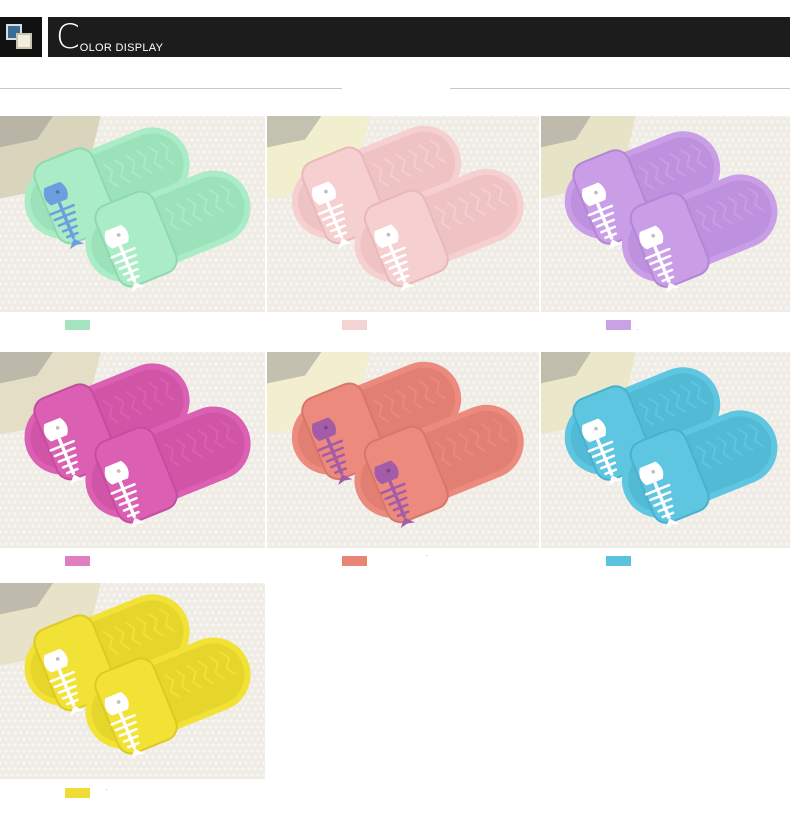  I want to click on section-title-initial: C, so click(68, 37).